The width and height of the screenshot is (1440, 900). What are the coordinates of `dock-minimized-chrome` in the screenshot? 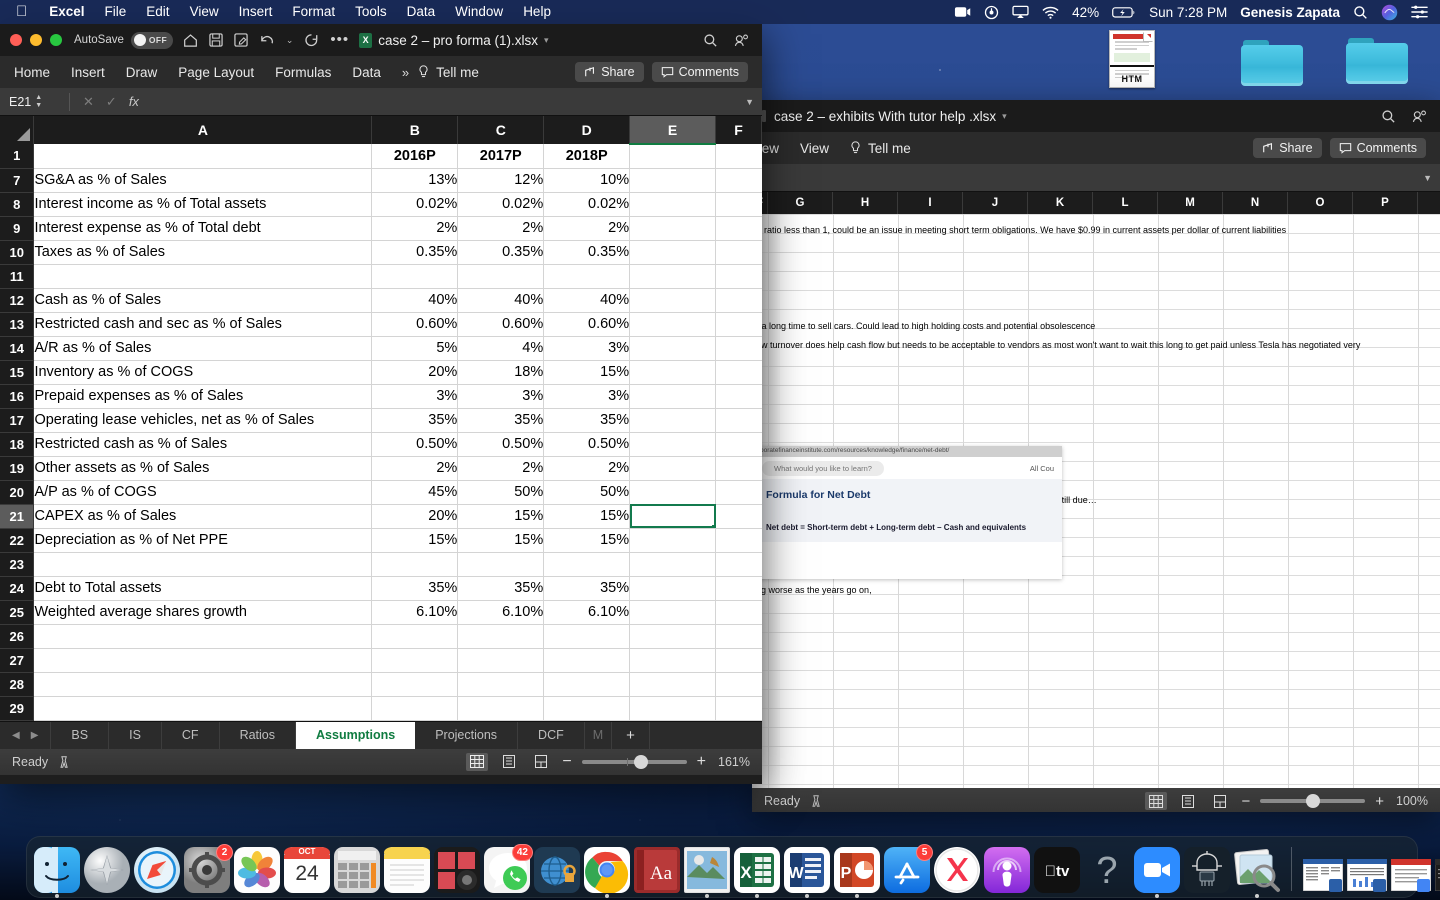 It's located at (1411, 872).